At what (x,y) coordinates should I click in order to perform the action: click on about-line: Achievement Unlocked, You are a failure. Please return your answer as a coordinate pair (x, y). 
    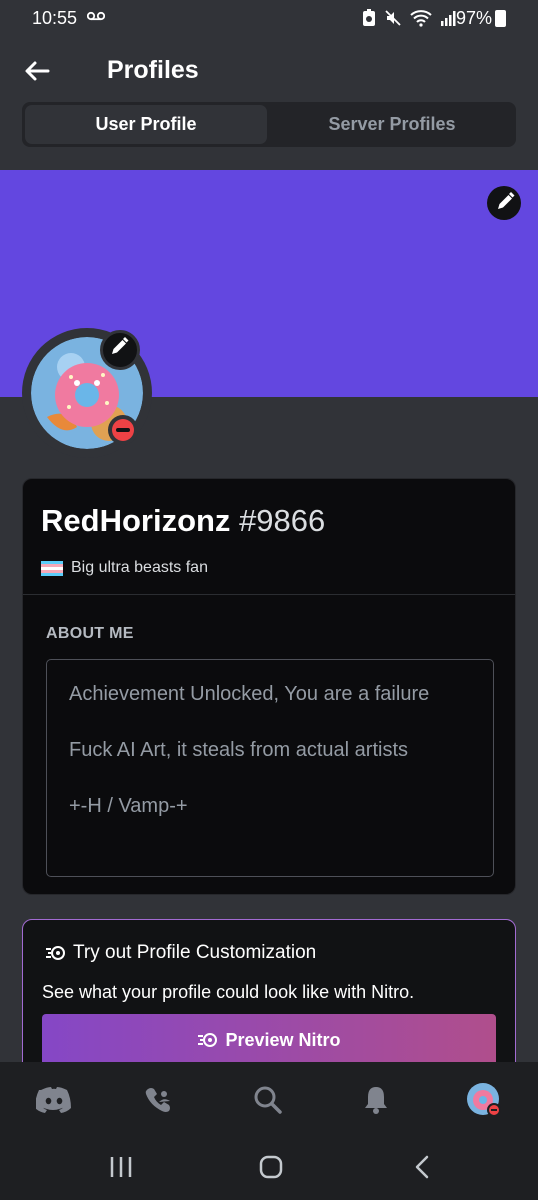
    Looking at the image, I should click on (249, 694).